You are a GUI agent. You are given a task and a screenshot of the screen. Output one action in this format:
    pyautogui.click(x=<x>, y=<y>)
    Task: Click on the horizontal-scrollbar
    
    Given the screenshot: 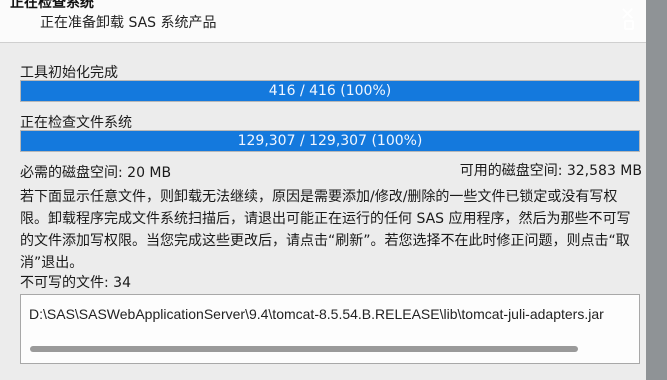 What is the action you would take?
    pyautogui.click(x=304, y=349)
    